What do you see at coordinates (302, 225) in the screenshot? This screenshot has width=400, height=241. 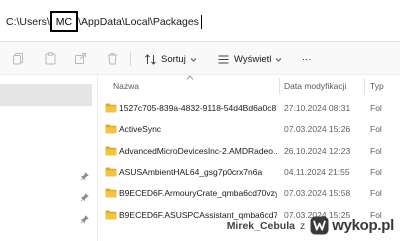 I see `watermark-z: z` at bounding box center [302, 225].